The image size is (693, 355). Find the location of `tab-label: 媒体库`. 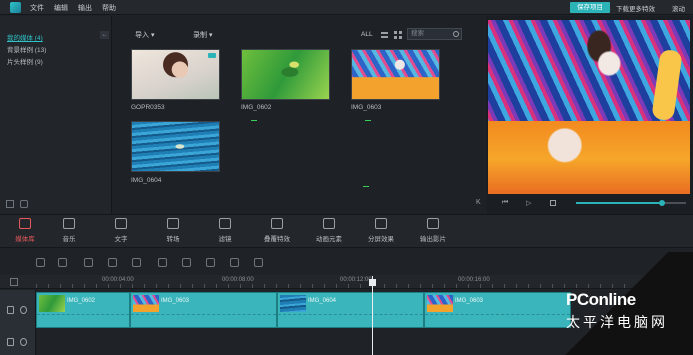

tab-label: 媒体库 is located at coordinates (25, 239).